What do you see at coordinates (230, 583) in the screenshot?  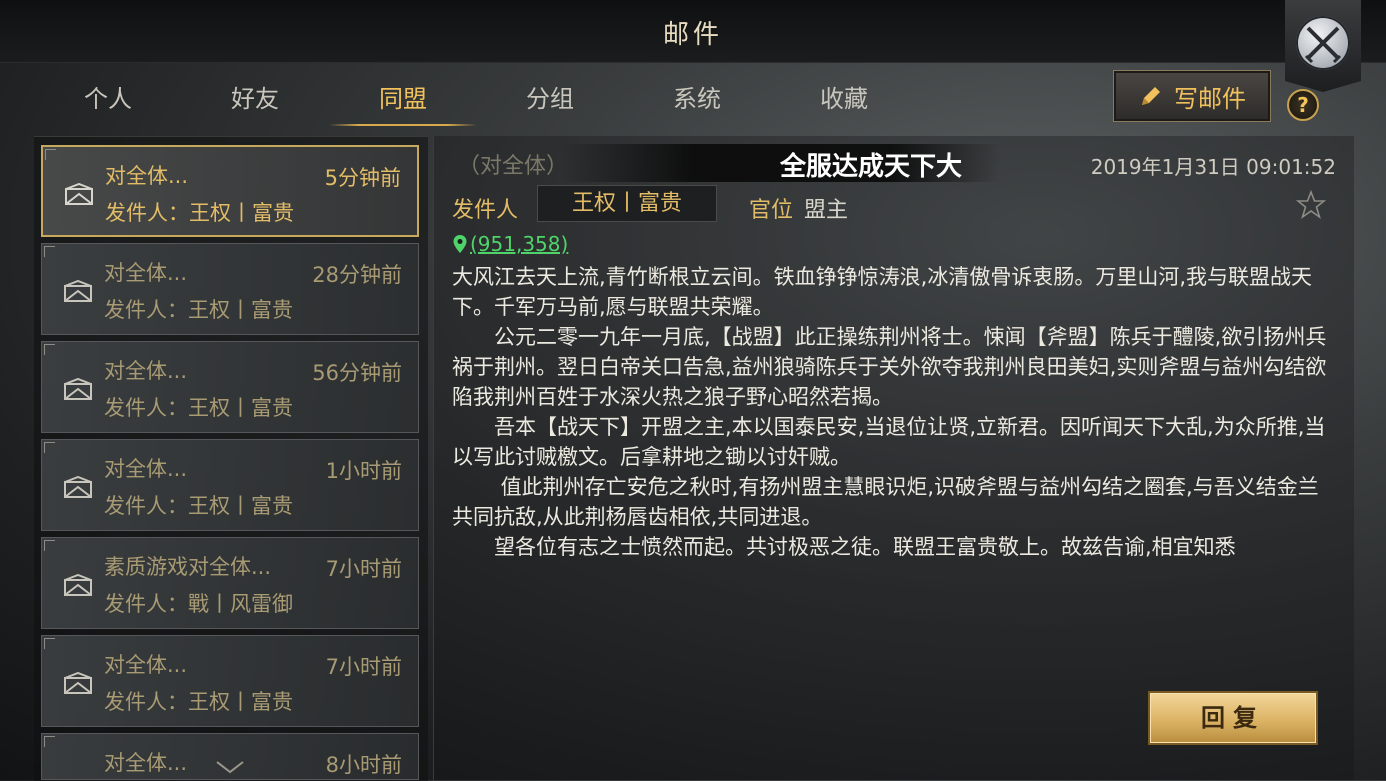 I see `mail-item: 素质游戏对全体... 7小时前 发件人：戰丨风雷御` at bounding box center [230, 583].